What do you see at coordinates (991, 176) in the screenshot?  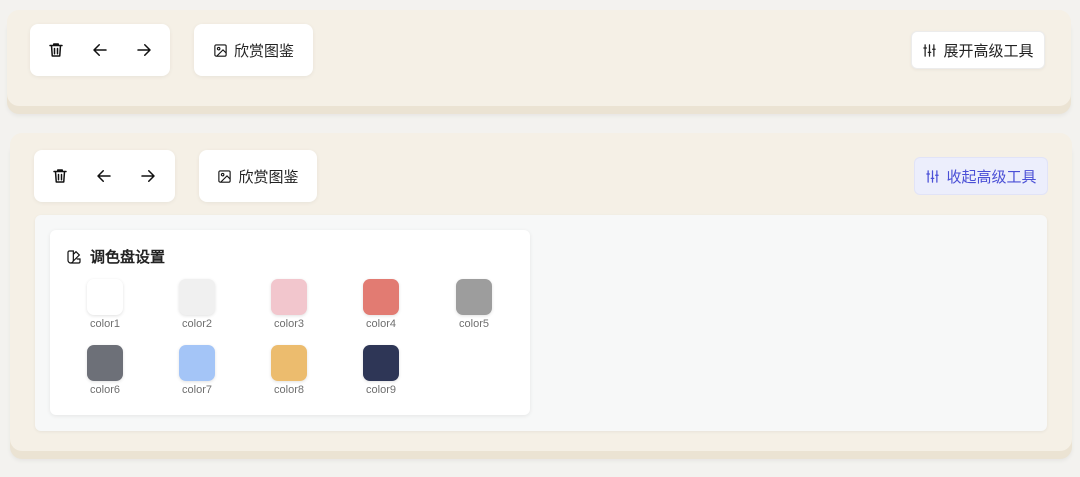 I see `collapse-advanced-tools-label: 收起高级工具` at bounding box center [991, 176].